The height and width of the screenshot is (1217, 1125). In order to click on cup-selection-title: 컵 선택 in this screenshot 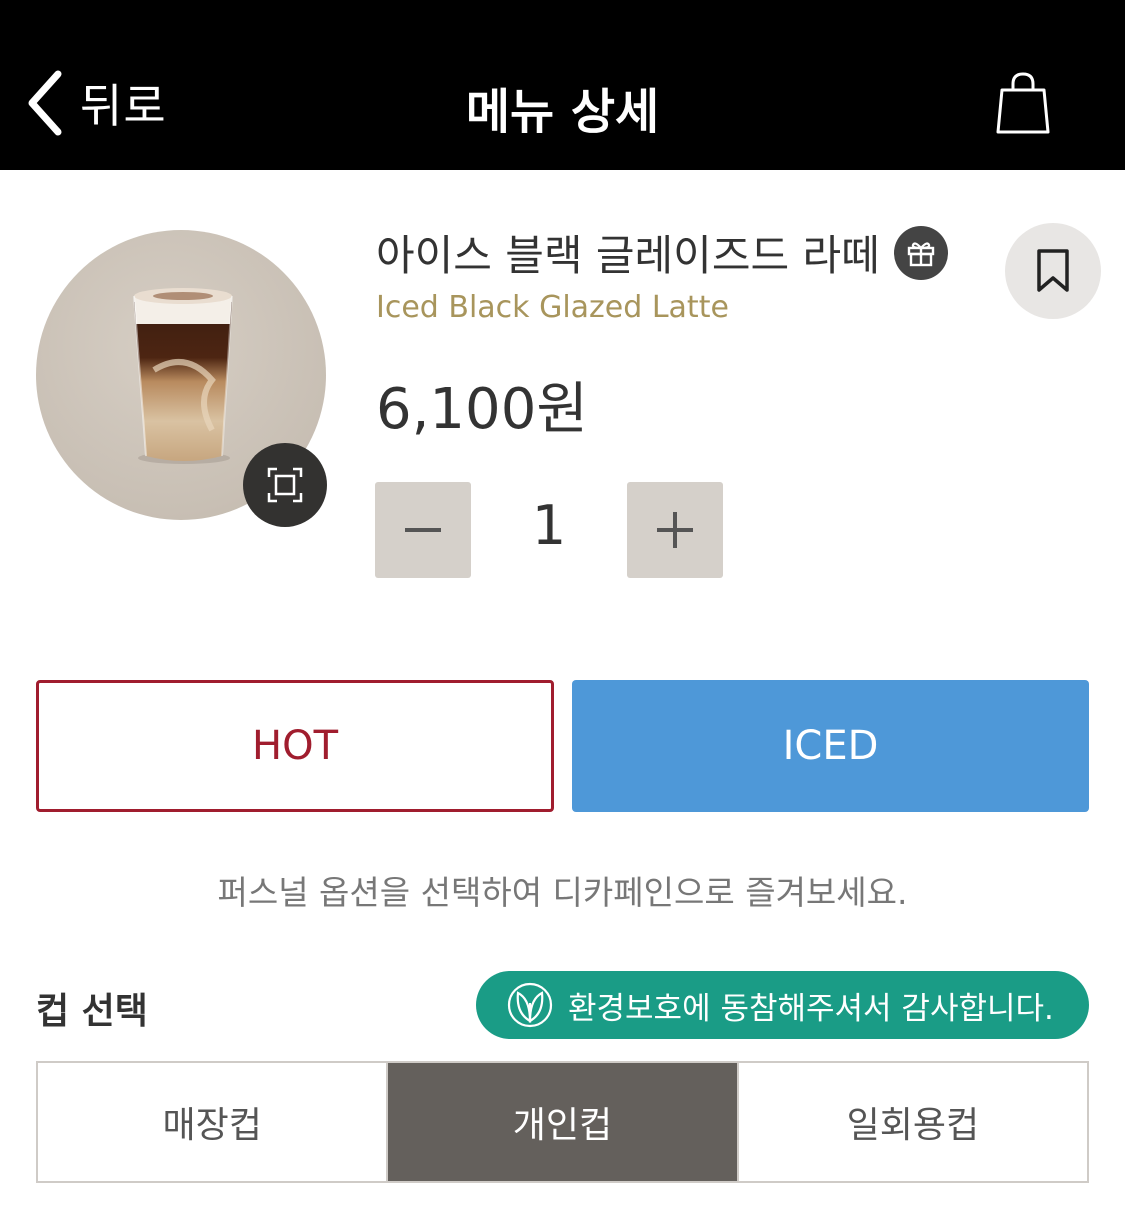, I will do `click(92, 1011)`.